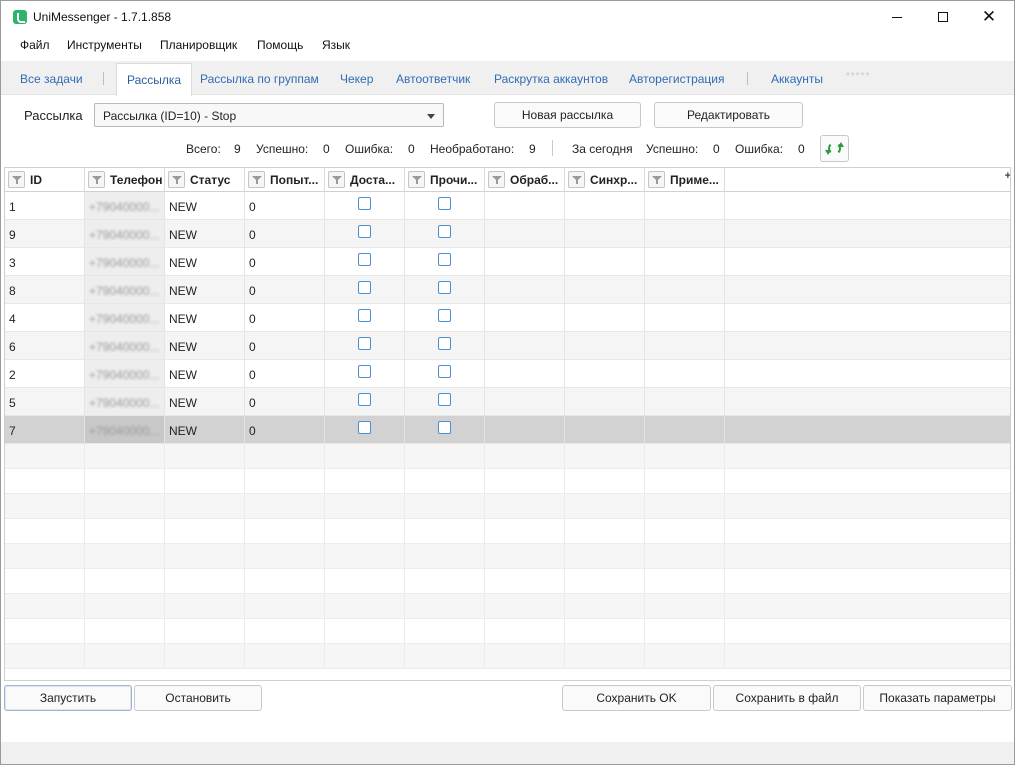 This screenshot has height=765, width=1015. What do you see at coordinates (336, 45) in the screenshot?
I see `menu-language: Язык` at bounding box center [336, 45].